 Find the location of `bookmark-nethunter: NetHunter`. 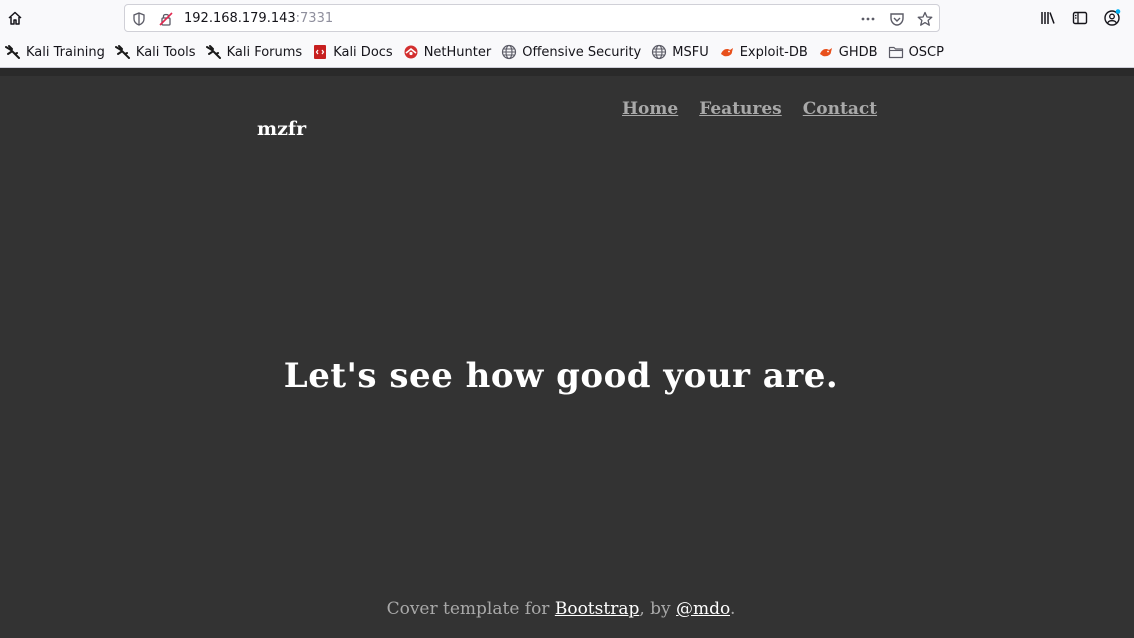

bookmark-nethunter: NetHunter is located at coordinates (447, 52).